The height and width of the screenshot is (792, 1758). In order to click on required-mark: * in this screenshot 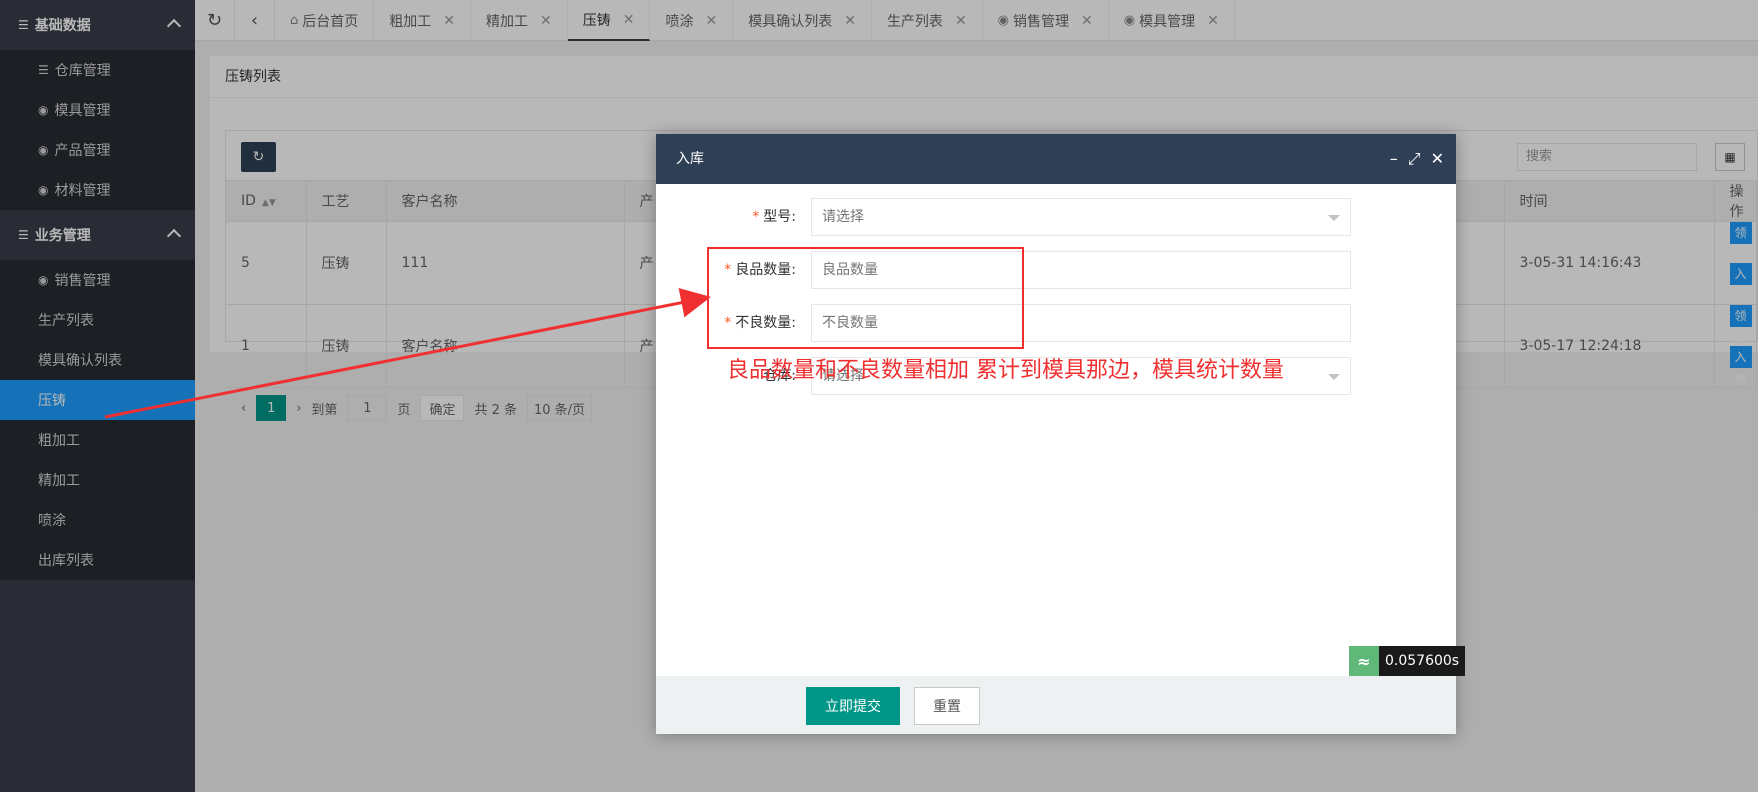, I will do `click(756, 217)`.